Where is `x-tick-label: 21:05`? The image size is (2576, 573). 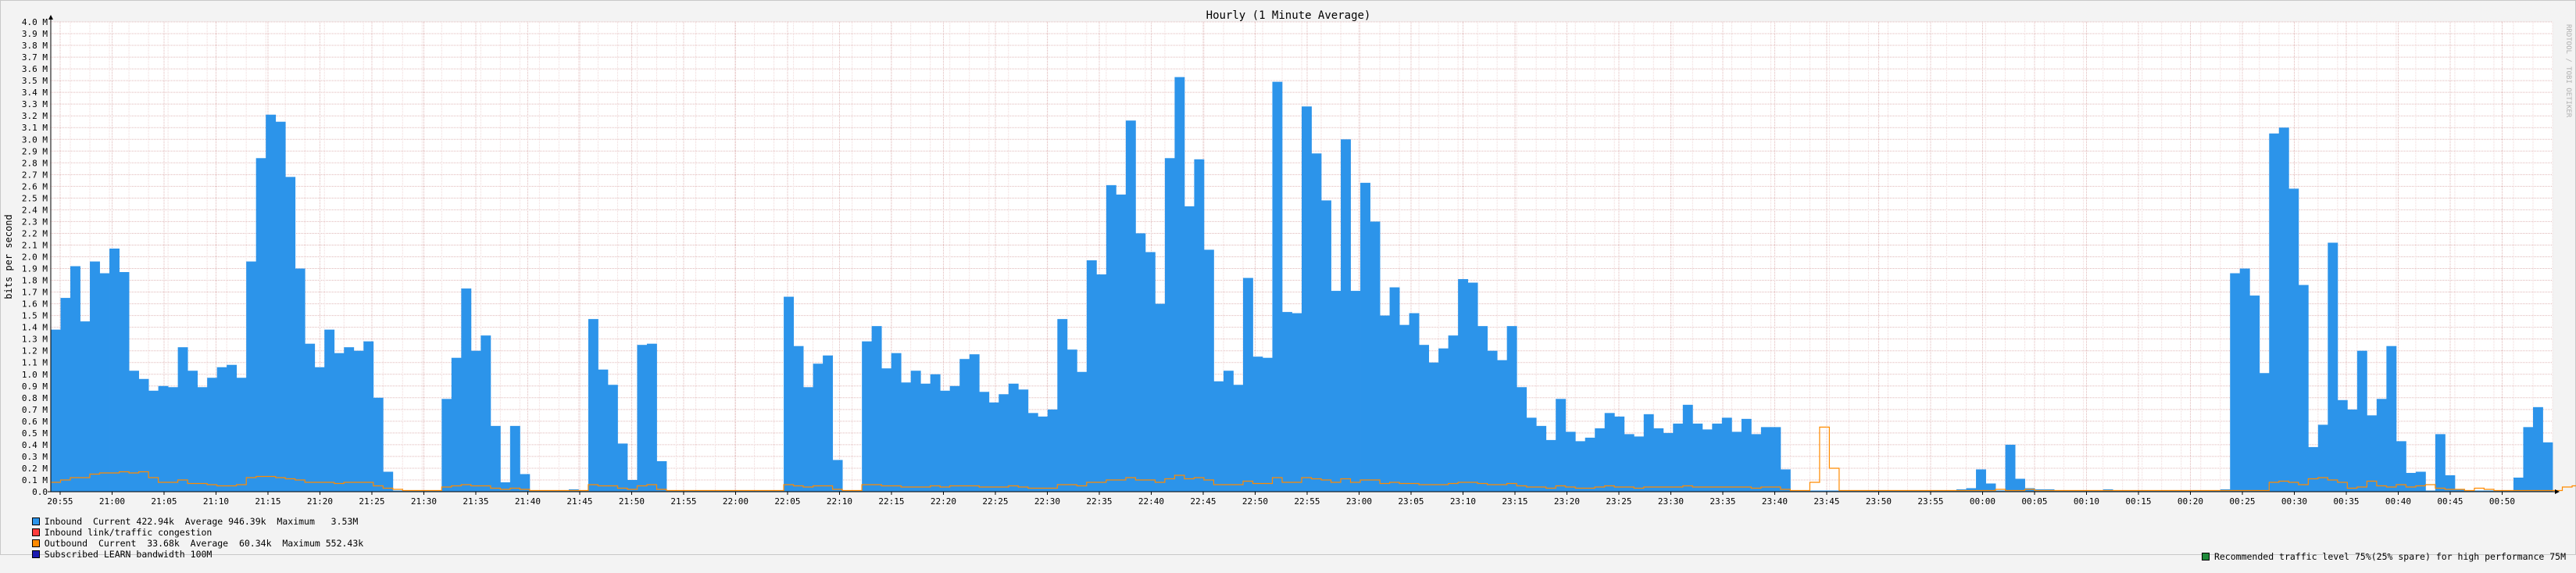 x-tick-label: 21:05 is located at coordinates (164, 502).